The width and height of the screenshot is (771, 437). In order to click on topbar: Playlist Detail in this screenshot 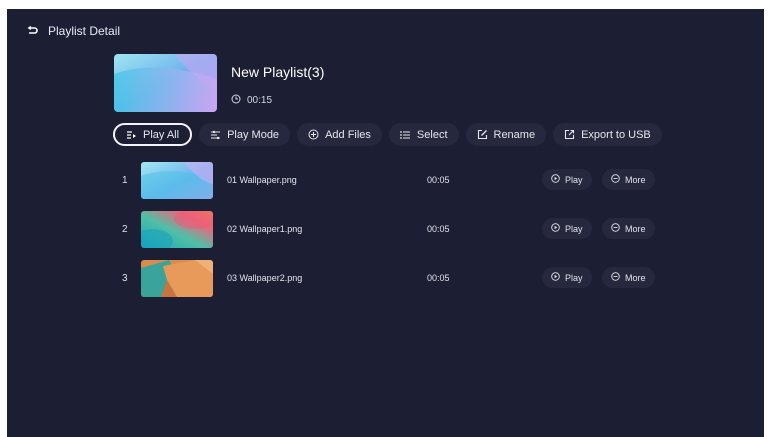, I will do `click(73, 31)`.